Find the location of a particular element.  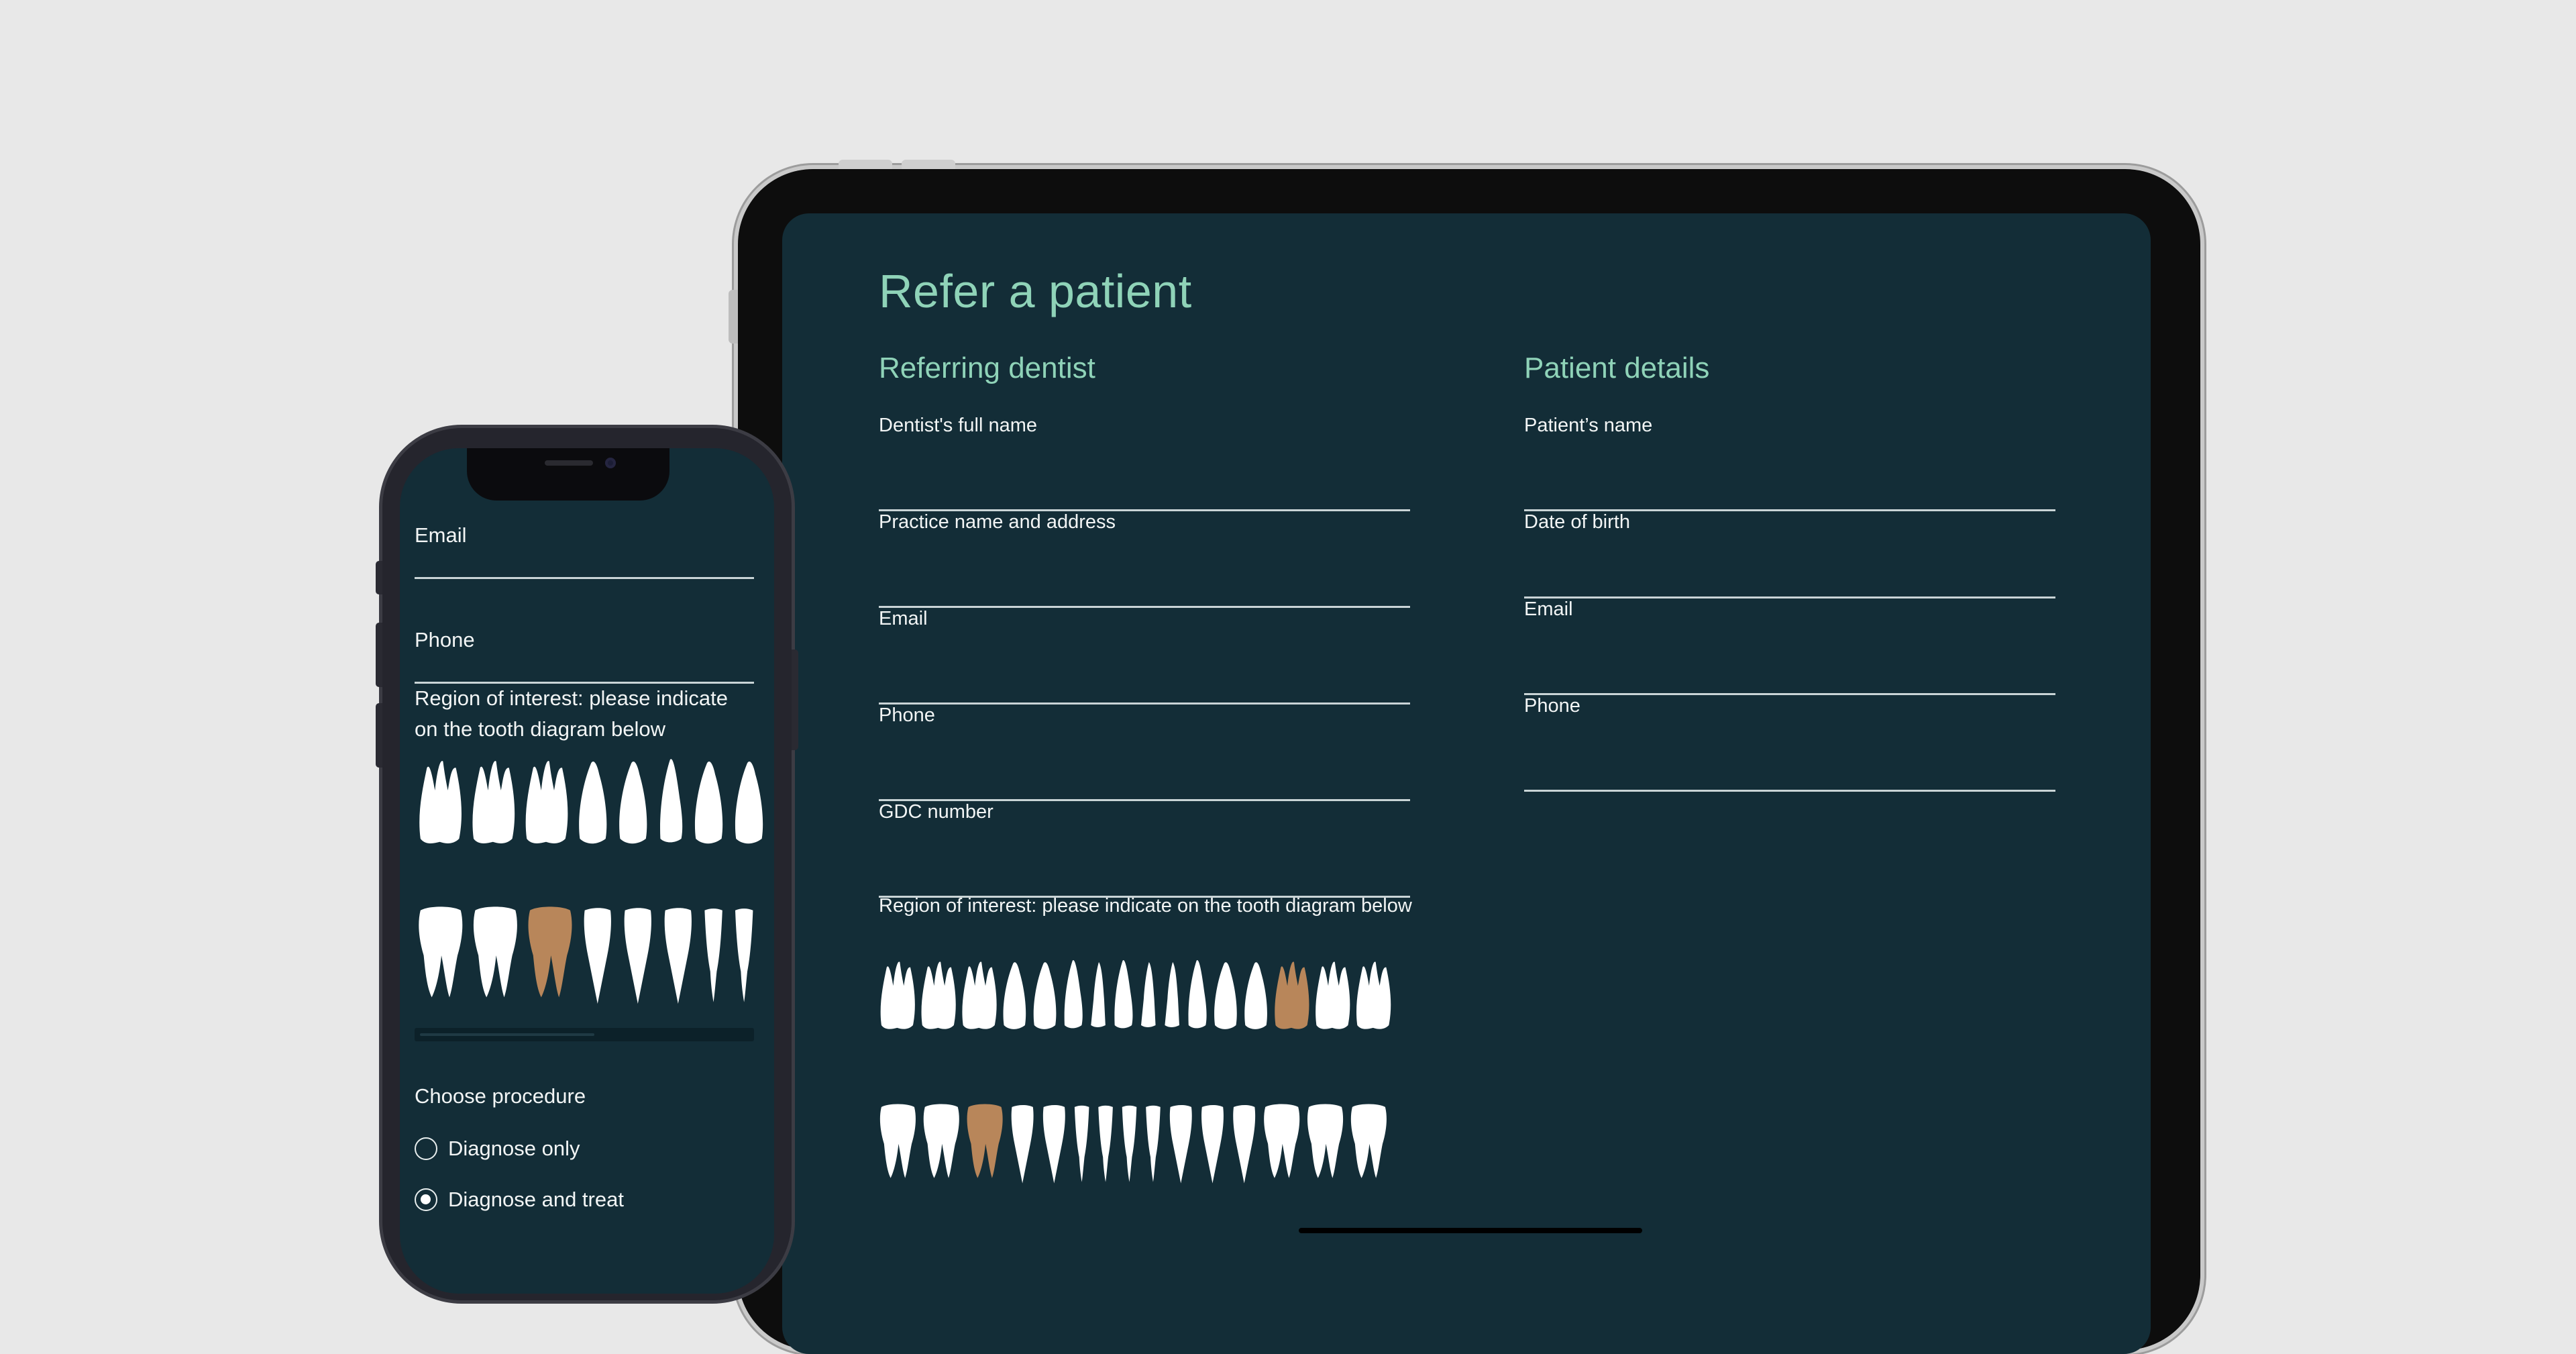

scrollbar-thumb is located at coordinates (507, 1034).